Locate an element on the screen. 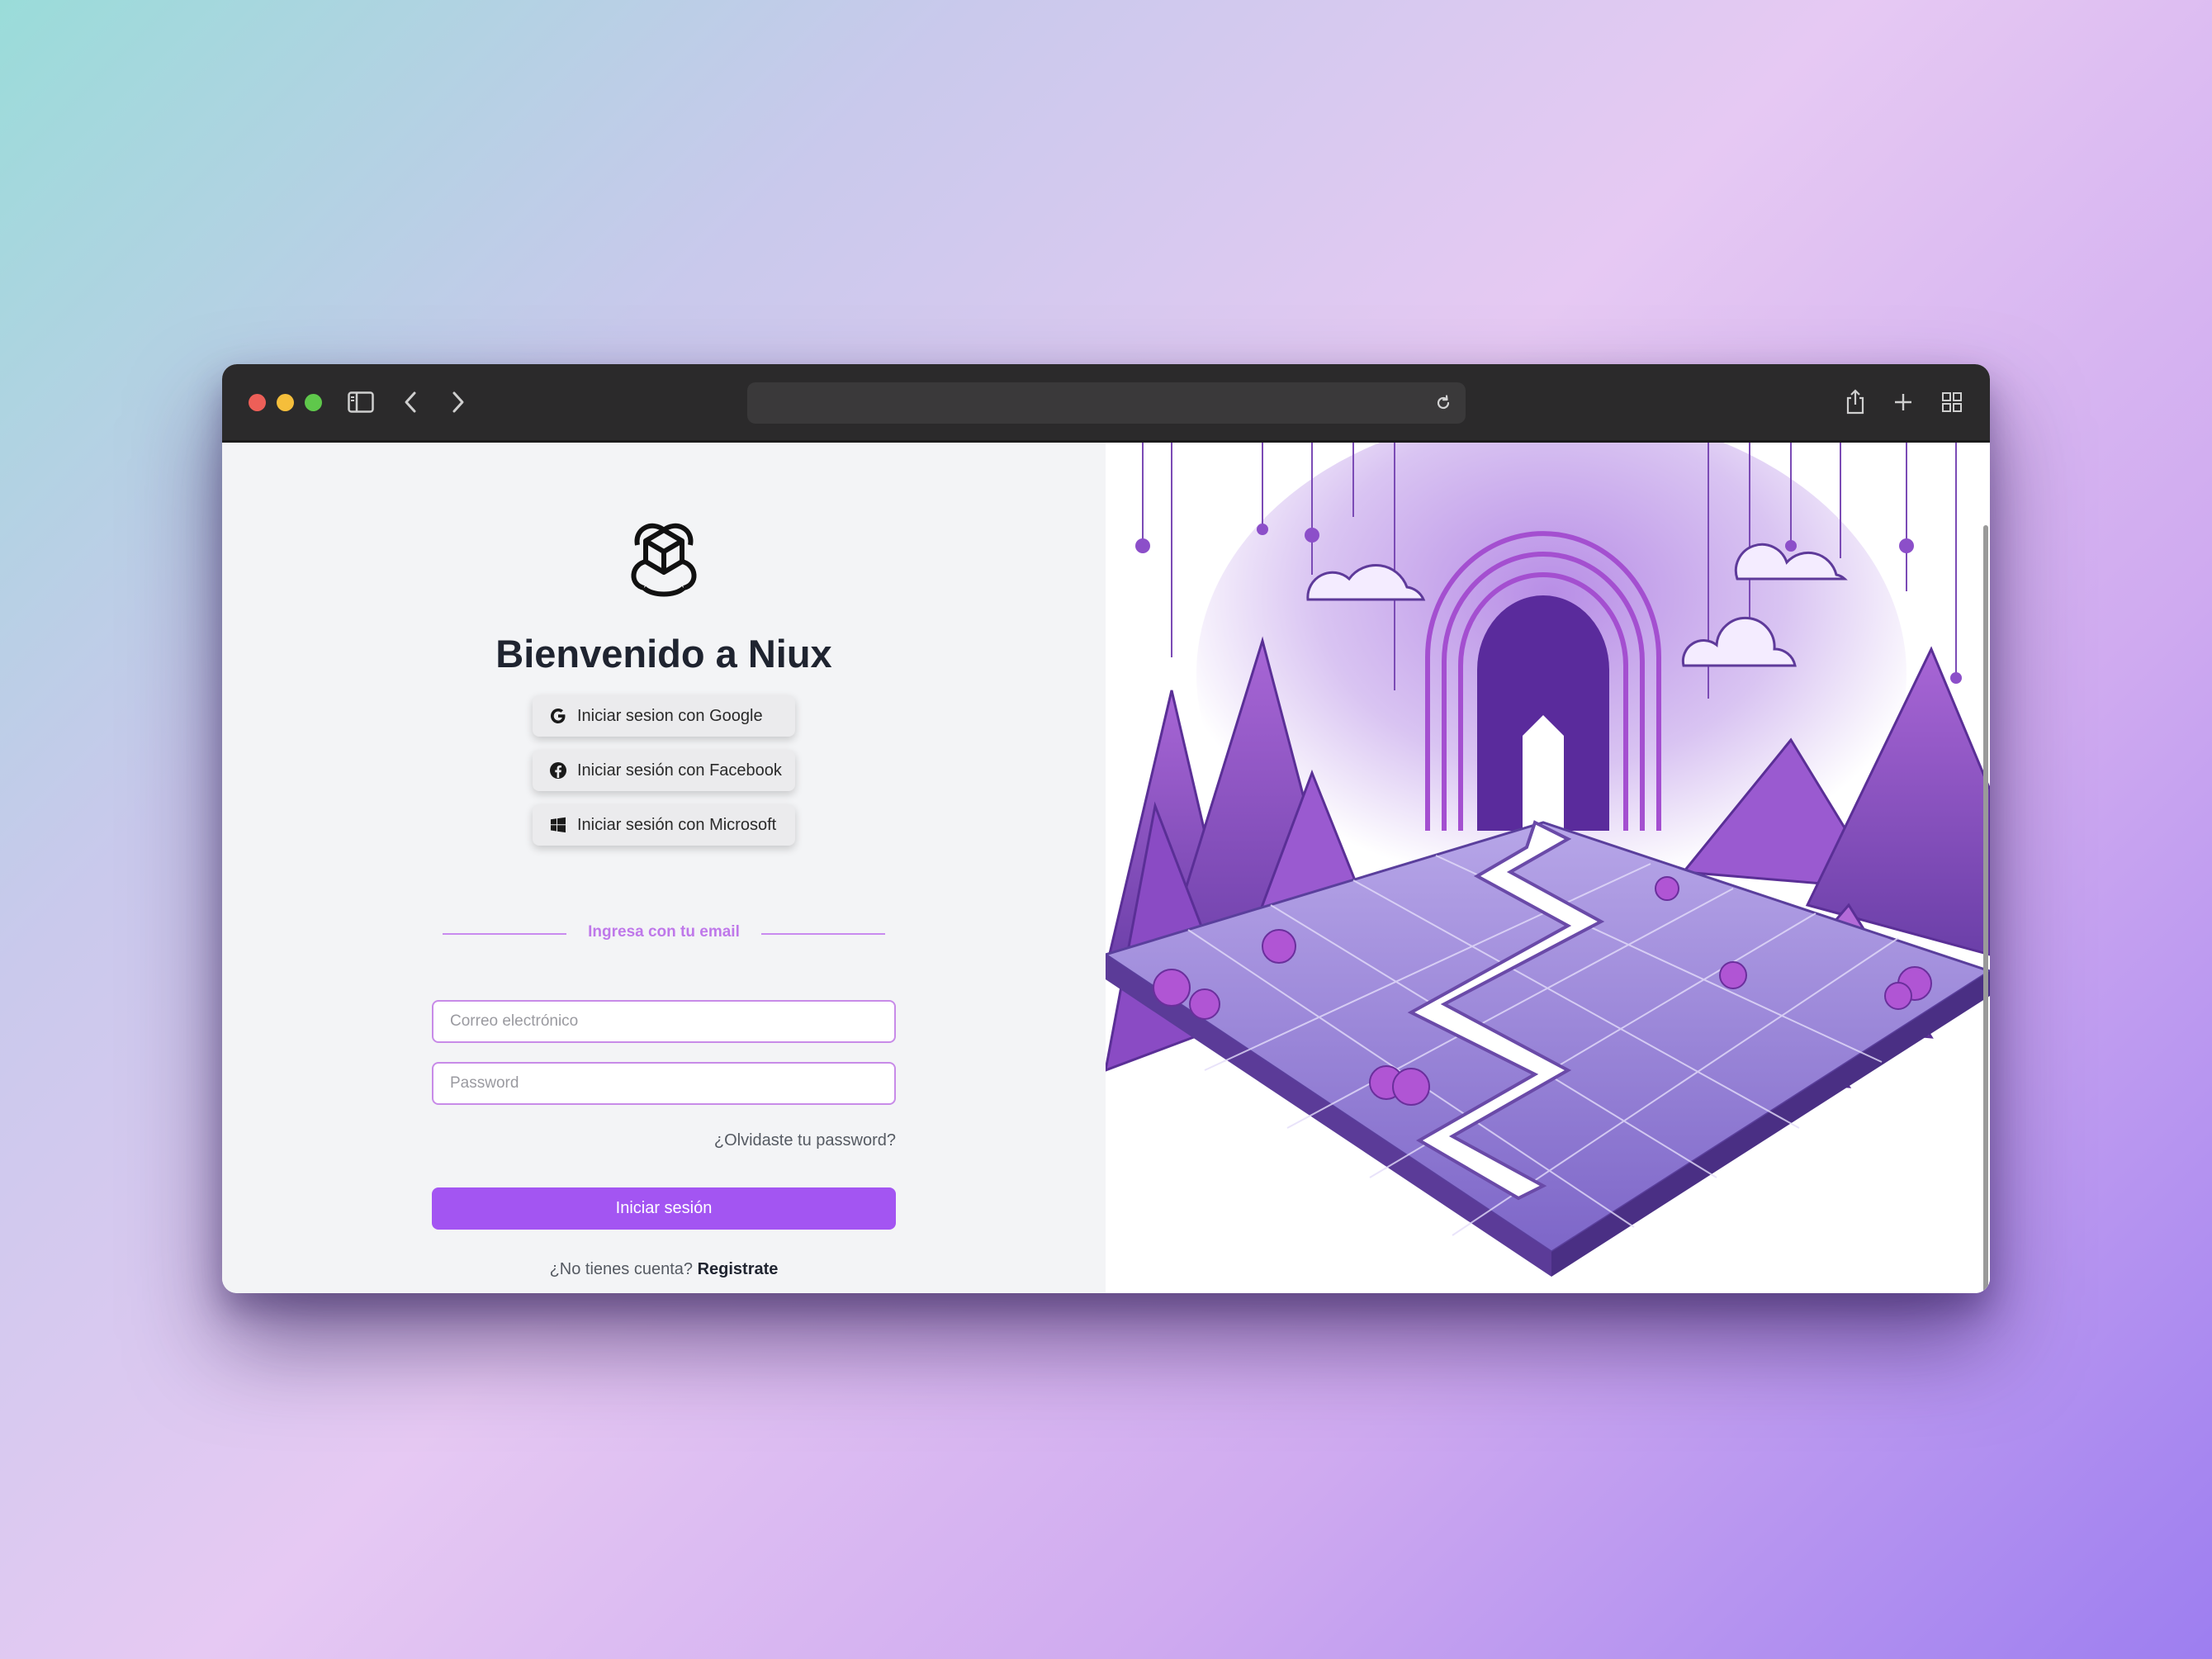 The image size is (2212, 1659). divider-text: Ingresa con tu email is located at coordinates (664, 932).